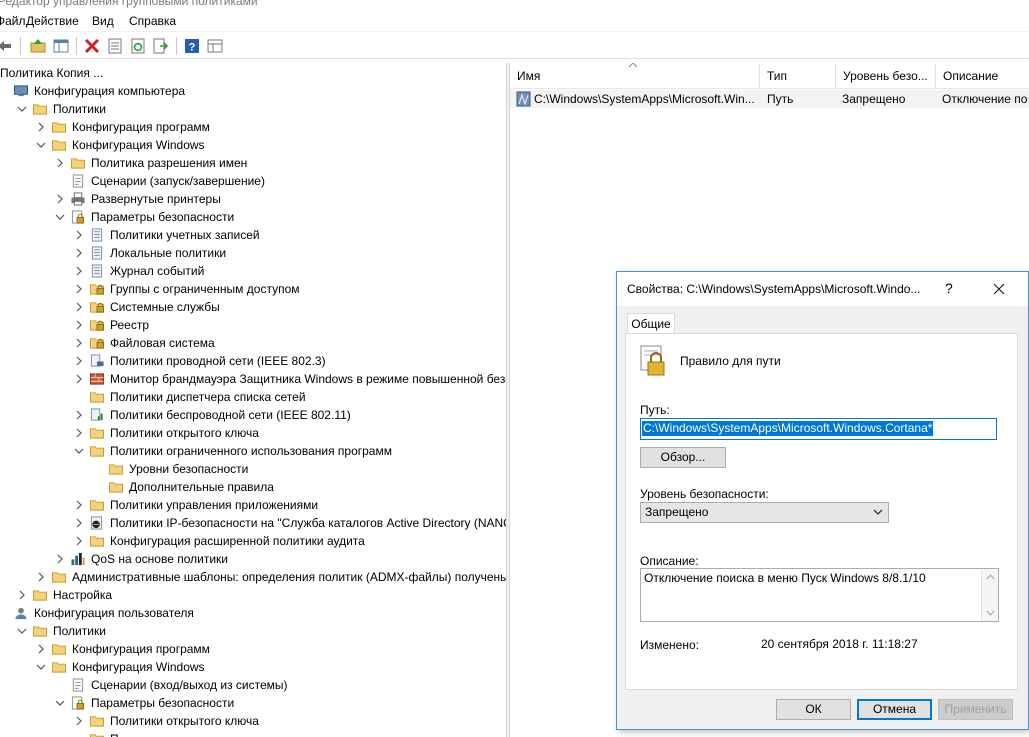 This screenshot has width=1029, height=737. I want to click on scroll-up-icon, so click(990, 577).